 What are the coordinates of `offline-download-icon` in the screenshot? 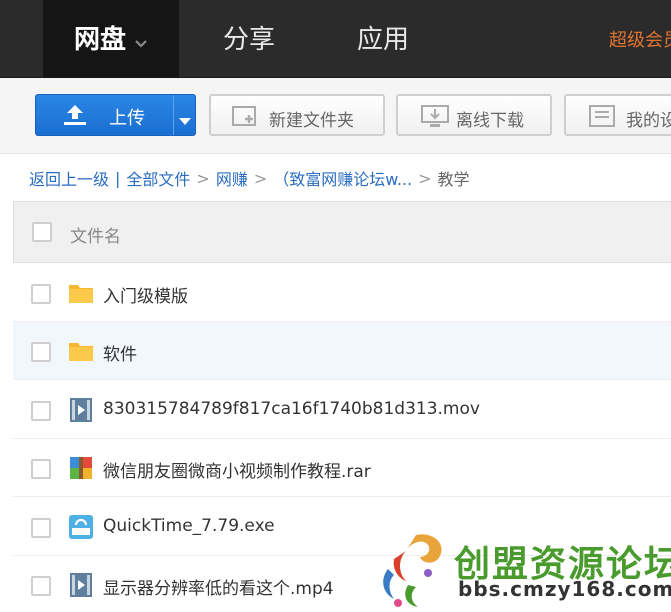 It's located at (435, 118).